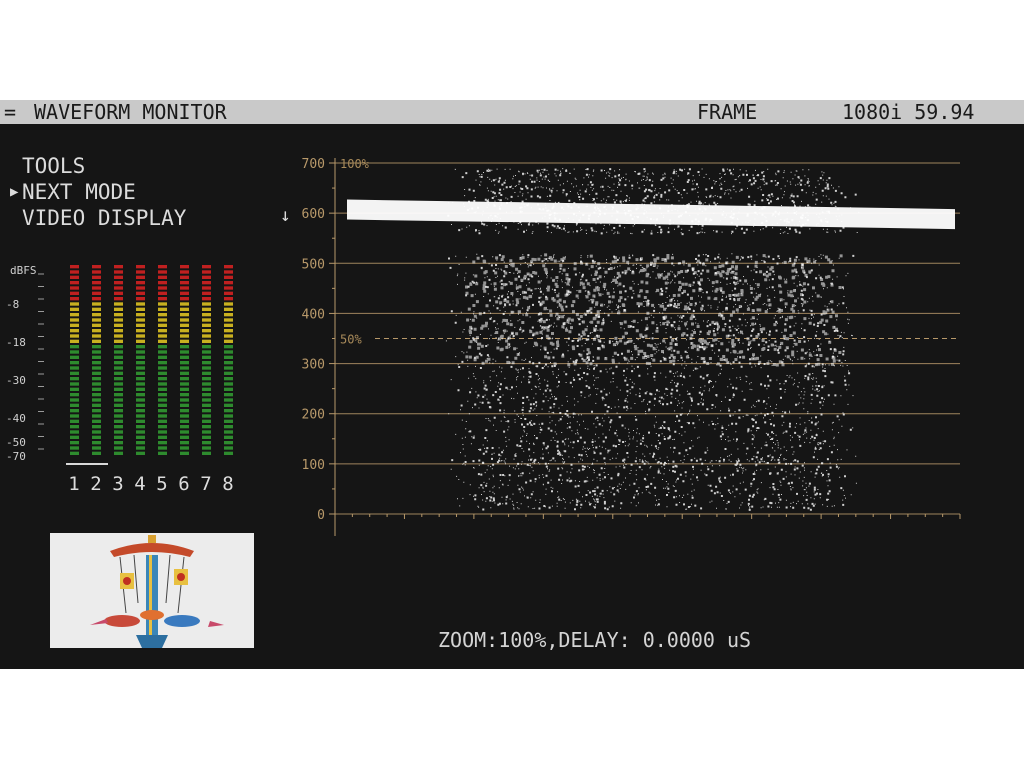  I want to click on menu-item-next-mode: ▶ NEXT MODE, so click(73, 192).